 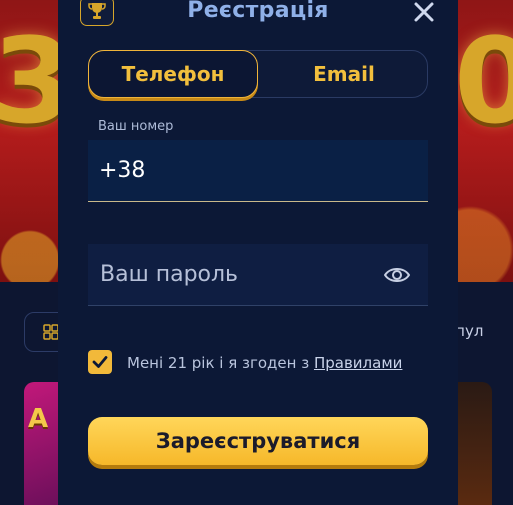 What do you see at coordinates (397, 275) in the screenshot?
I see `eye-icon` at bounding box center [397, 275].